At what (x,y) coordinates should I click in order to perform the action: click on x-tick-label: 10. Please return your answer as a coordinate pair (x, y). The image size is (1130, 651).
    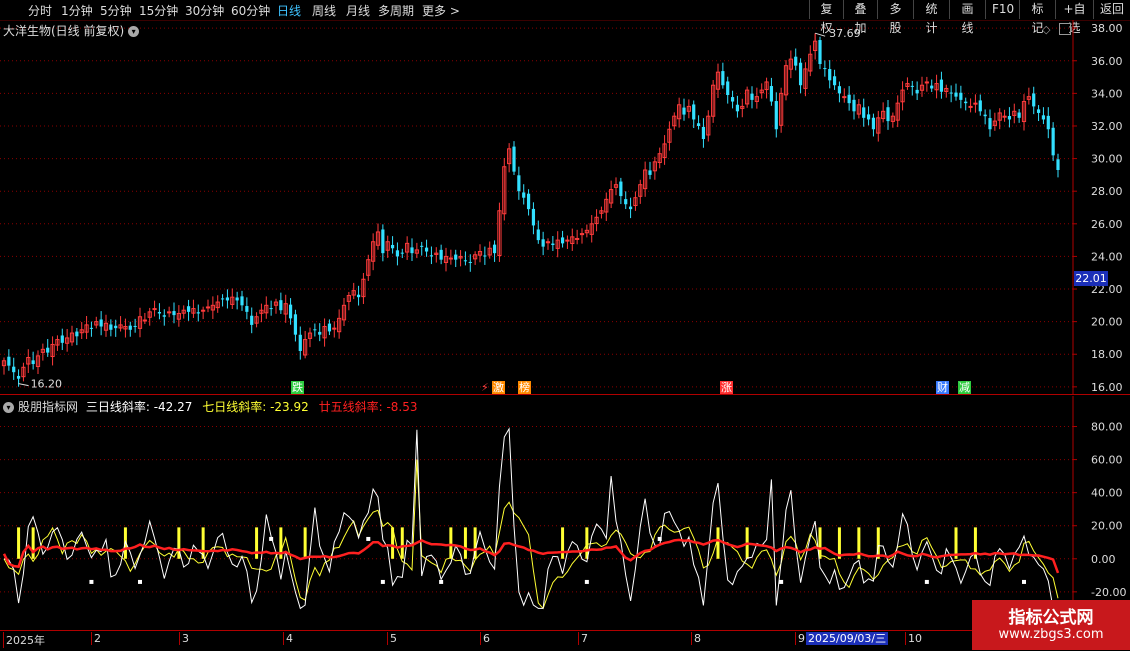
    Looking at the image, I should click on (913, 638).